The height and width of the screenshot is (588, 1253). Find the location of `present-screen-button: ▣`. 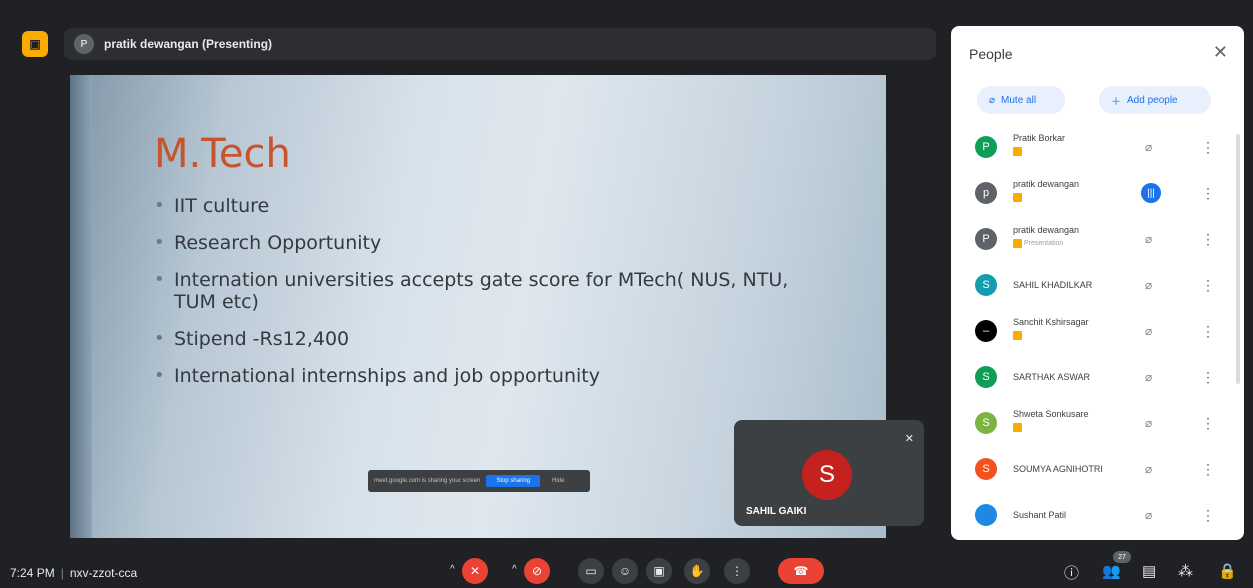

present-screen-button: ▣ is located at coordinates (659, 571).